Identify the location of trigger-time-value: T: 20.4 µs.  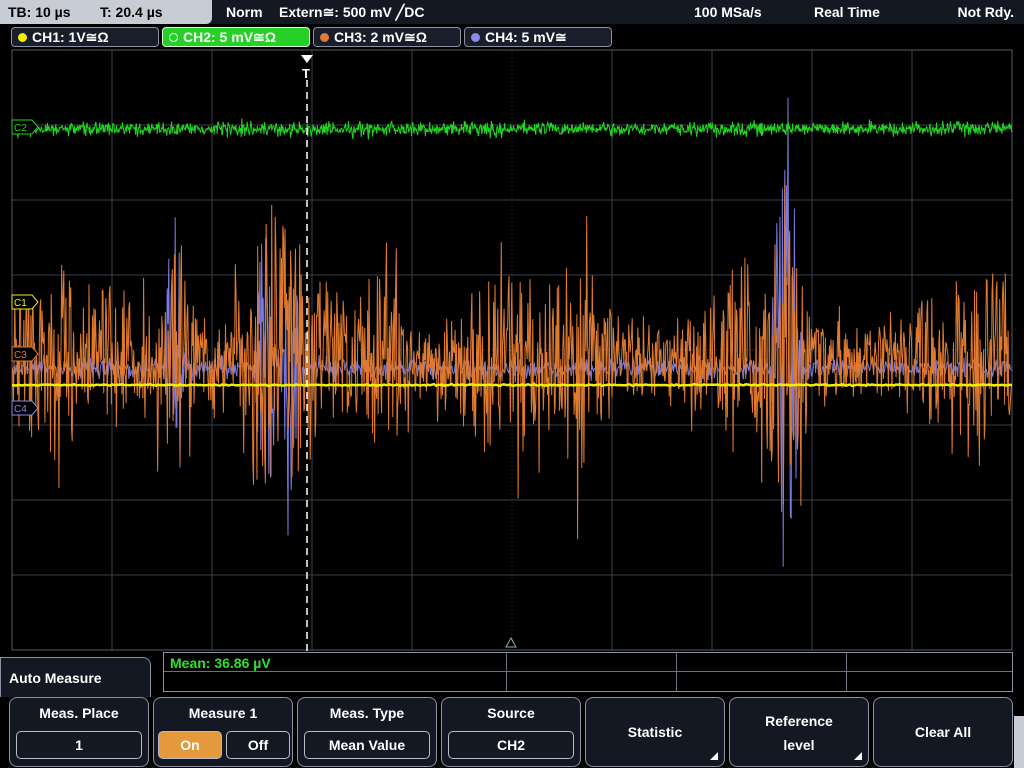
(131, 12).